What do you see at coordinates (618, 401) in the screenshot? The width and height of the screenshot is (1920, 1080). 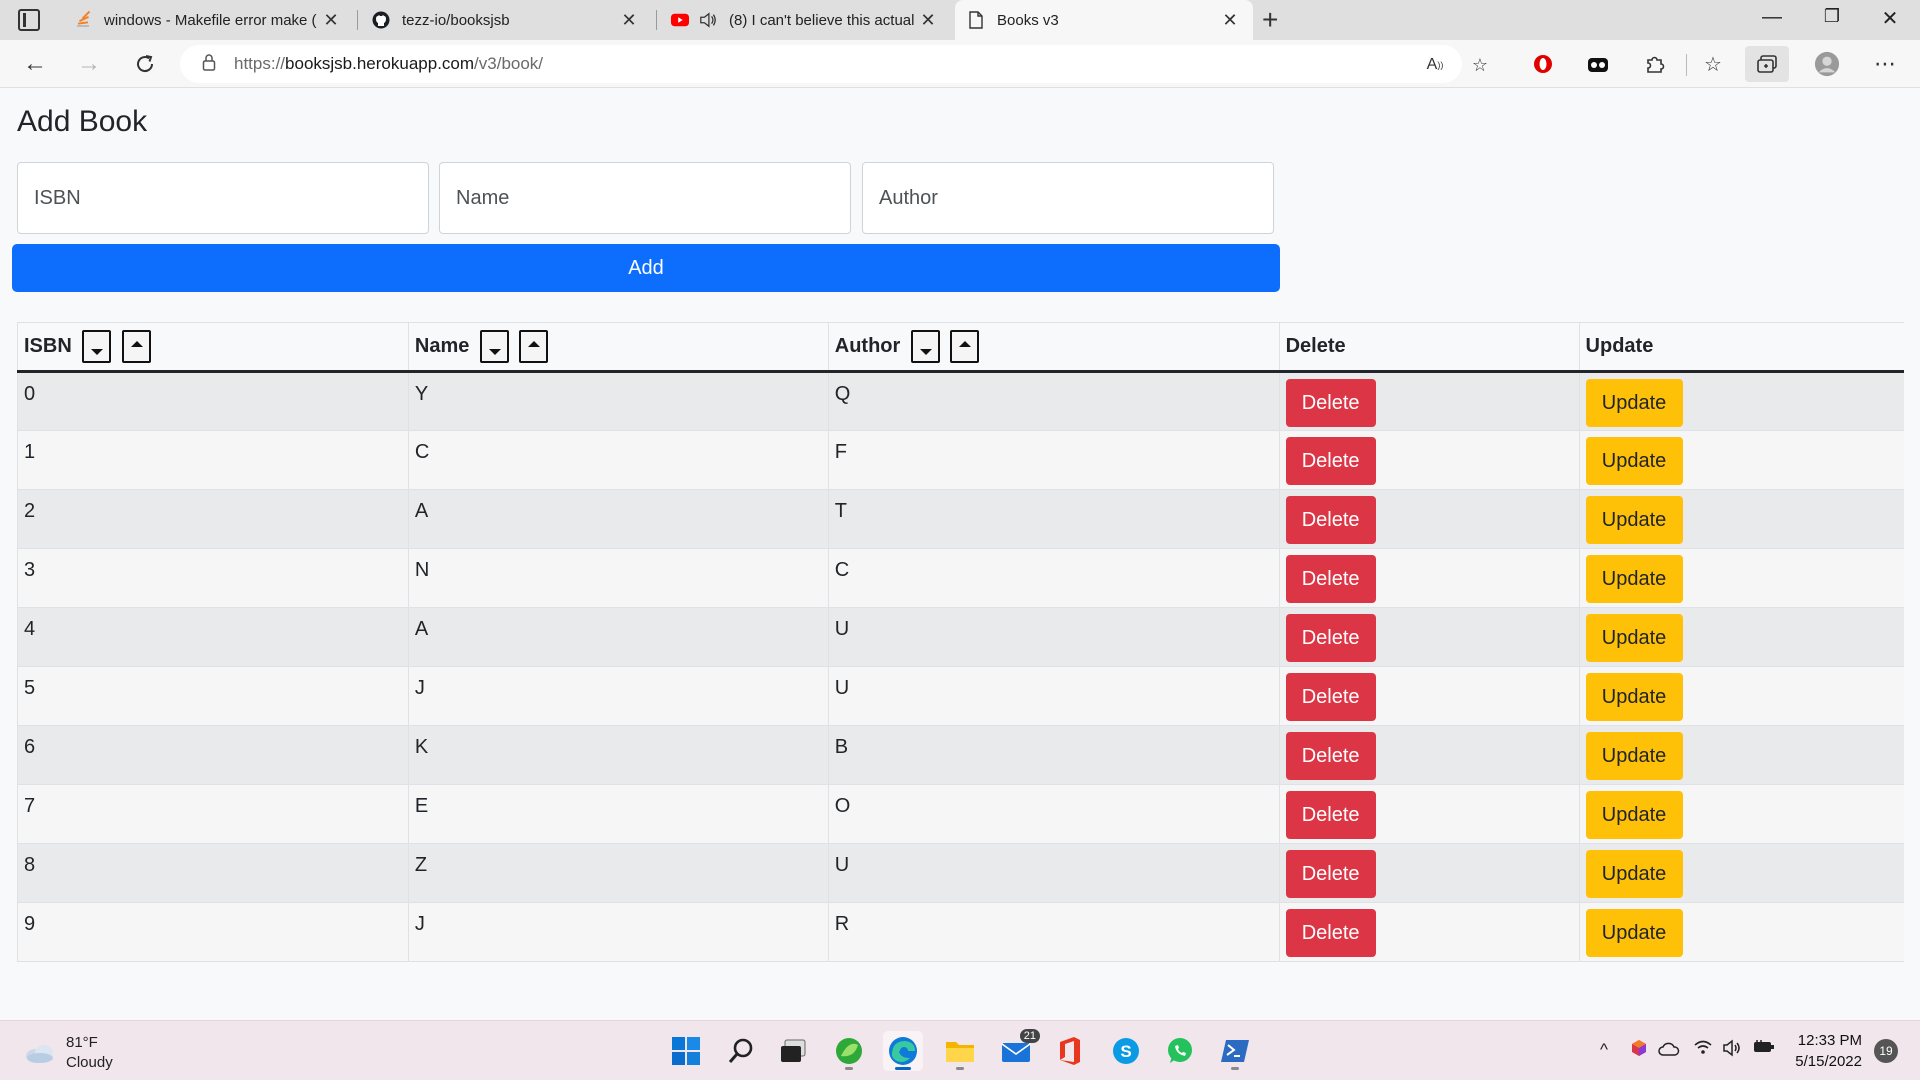 I see `name-cell: Y` at bounding box center [618, 401].